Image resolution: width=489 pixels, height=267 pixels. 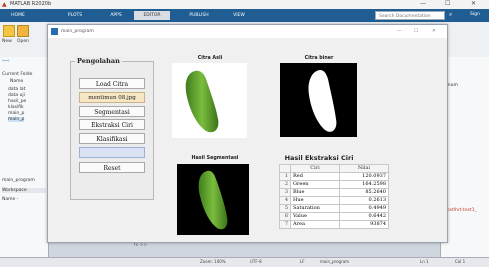 What do you see at coordinates (285, 224) in the screenshot?
I see `table-cell-idx: 7` at bounding box center [285, 224].